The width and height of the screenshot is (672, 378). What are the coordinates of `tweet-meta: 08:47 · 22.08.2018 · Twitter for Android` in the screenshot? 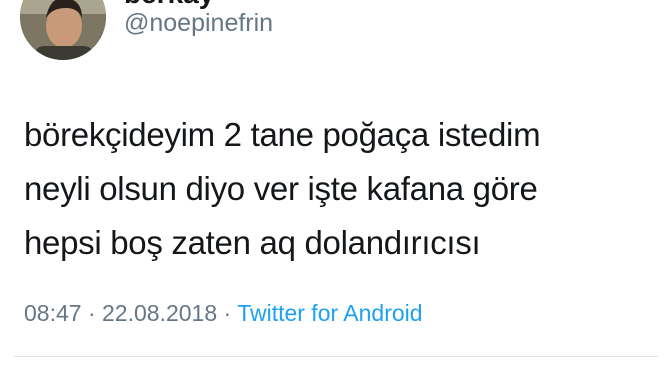 It's located at (223, 313).